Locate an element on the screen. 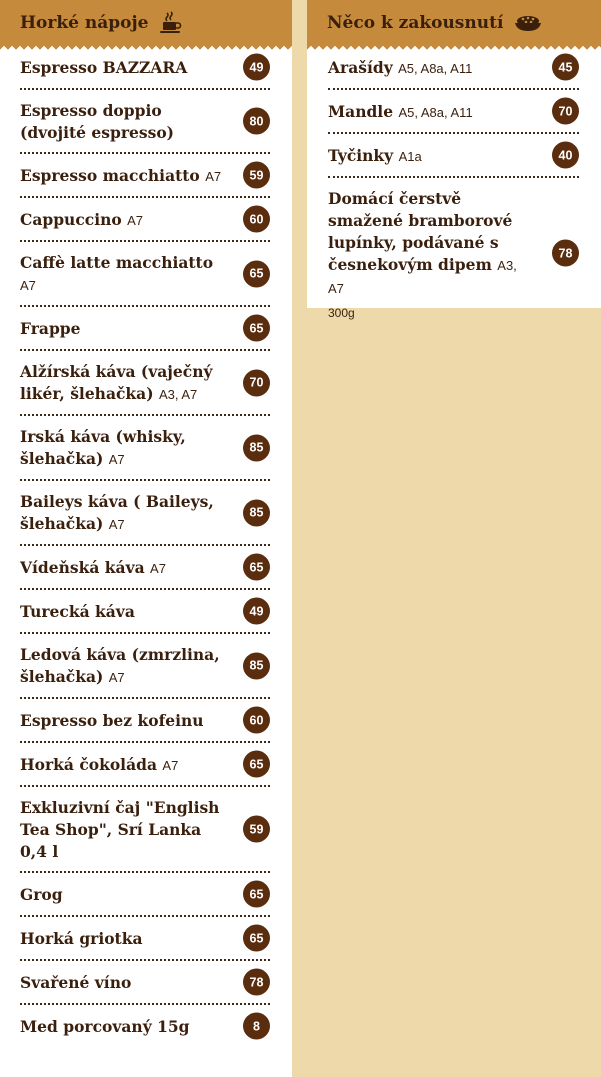 The height and width of the screenshot is (1077, 601). item-name: Svařené víno is located at coordinates (122, 983).